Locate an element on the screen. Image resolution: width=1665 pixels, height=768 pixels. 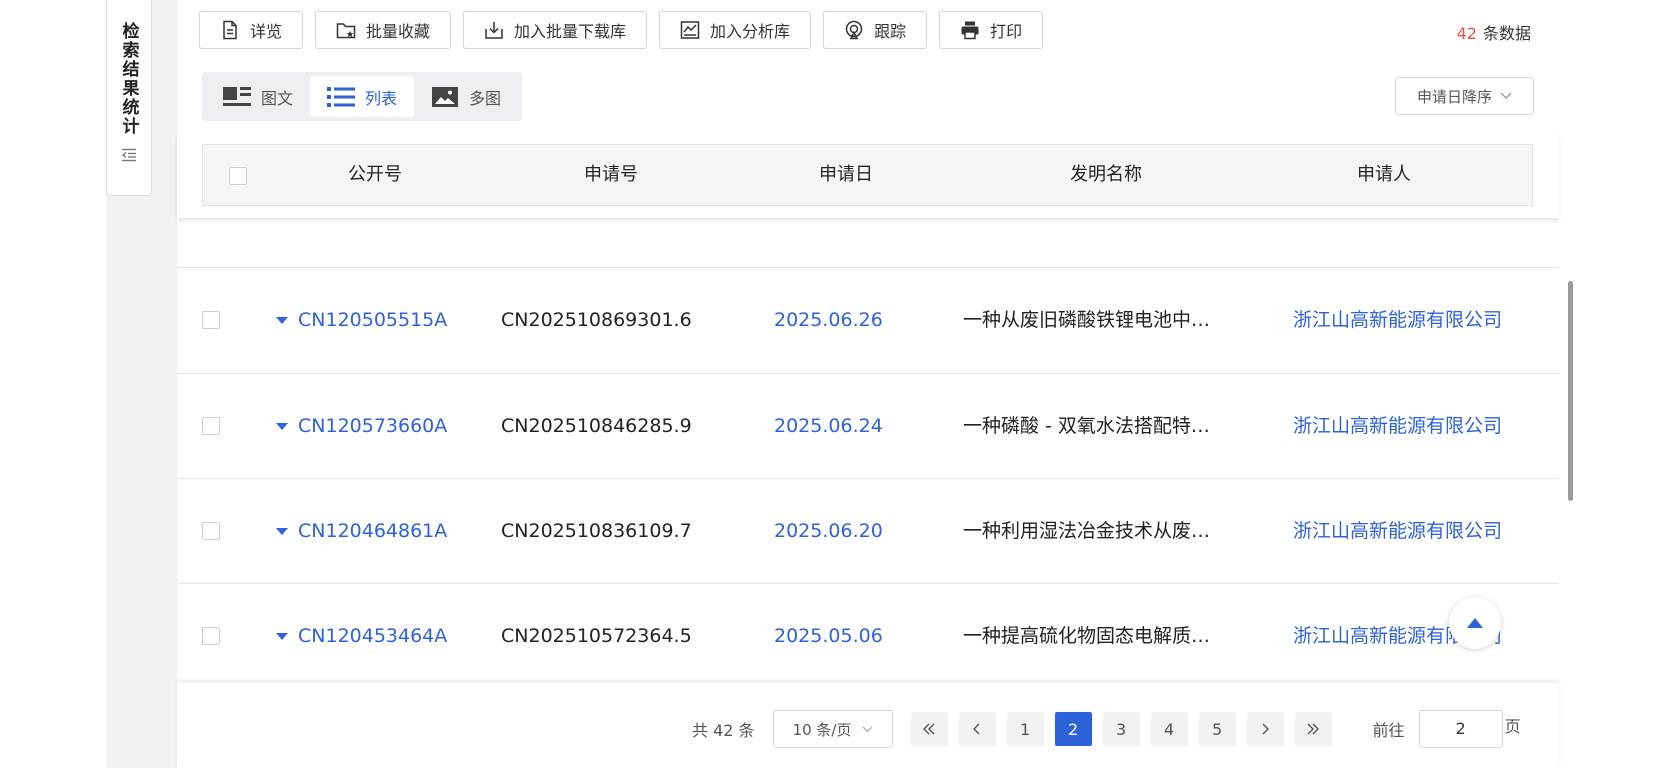
sort-select-value: 申请日降序 is located at coordinates (1454, 96).